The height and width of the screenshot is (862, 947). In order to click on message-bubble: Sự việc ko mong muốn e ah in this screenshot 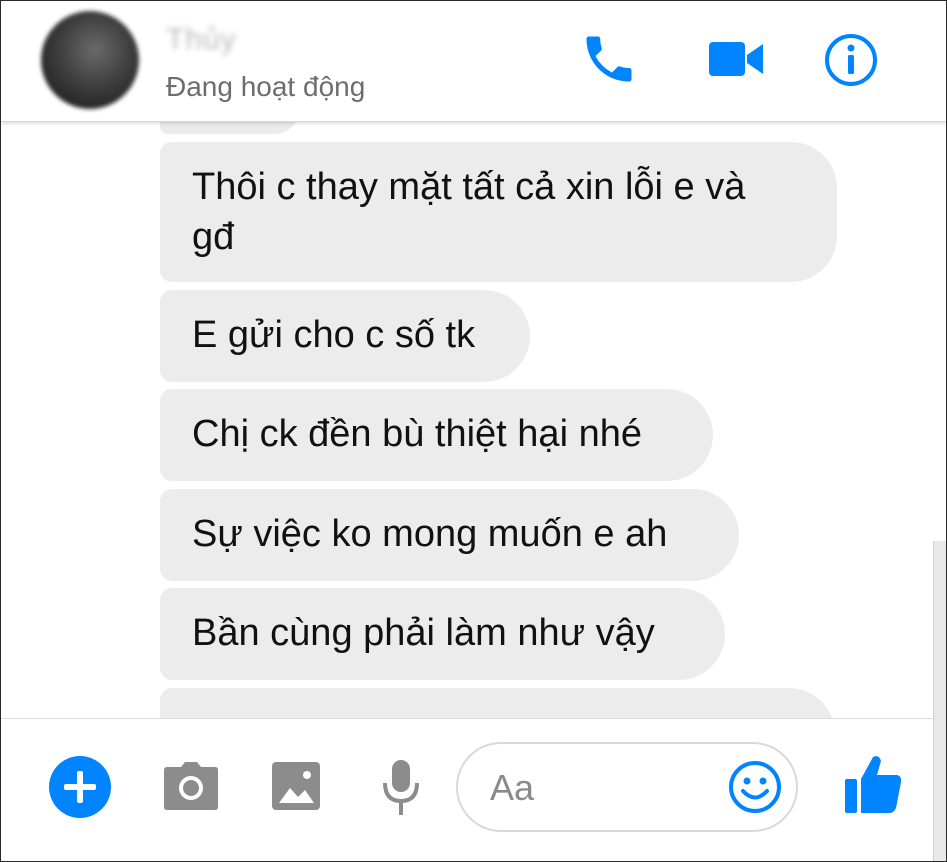, I will do `click(449, 535)`.